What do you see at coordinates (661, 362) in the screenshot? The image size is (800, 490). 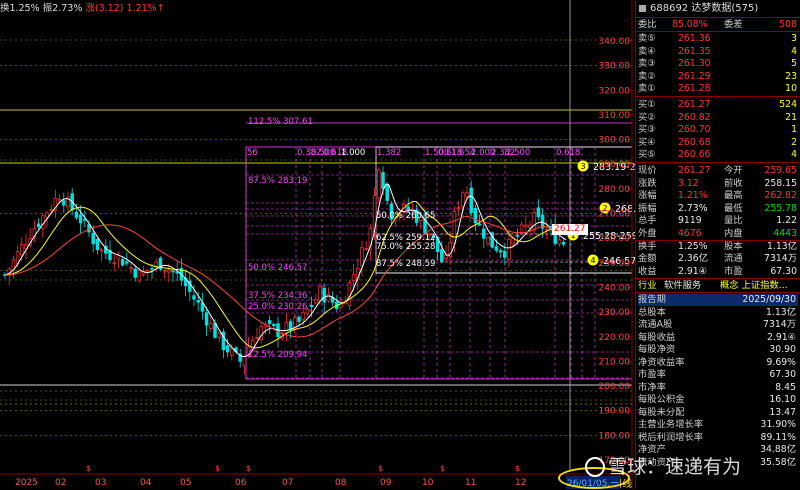 I see `finance-info-key: 净资收益率` at bounding box center [661, 362].